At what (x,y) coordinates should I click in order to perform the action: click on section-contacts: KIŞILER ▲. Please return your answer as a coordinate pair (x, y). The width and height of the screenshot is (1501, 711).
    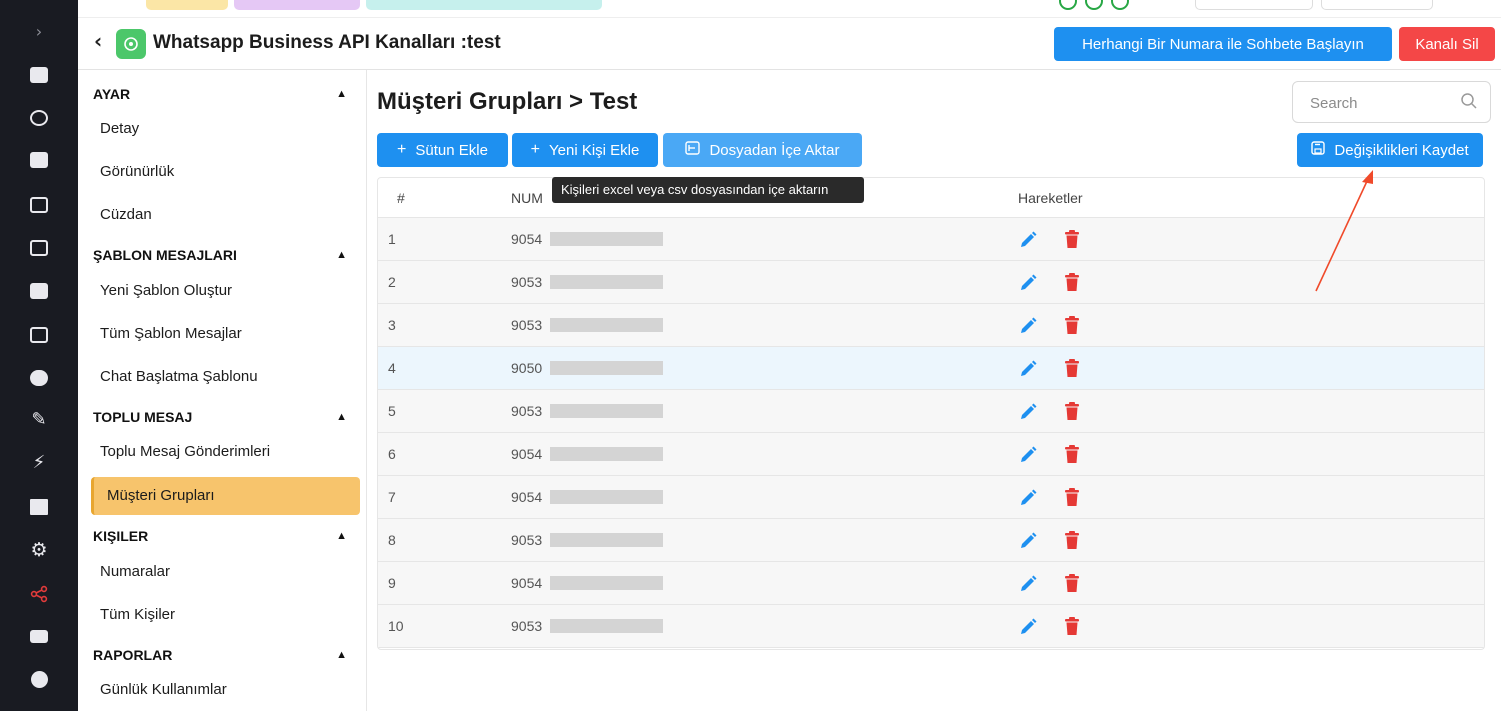
    Looking at the image, I should click on (223, 539).